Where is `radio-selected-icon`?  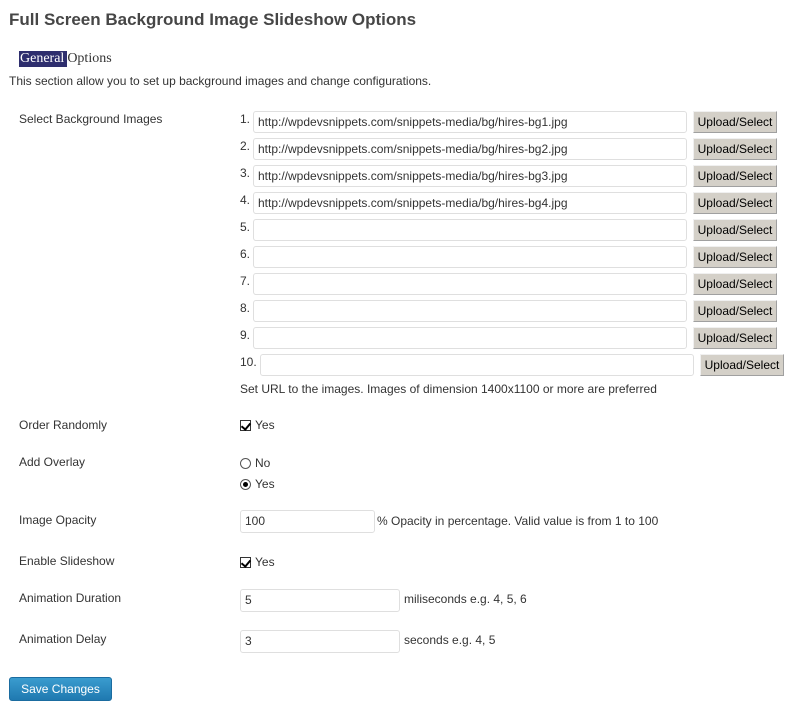
radio-selected-icon is located at coordinates (245, 484).